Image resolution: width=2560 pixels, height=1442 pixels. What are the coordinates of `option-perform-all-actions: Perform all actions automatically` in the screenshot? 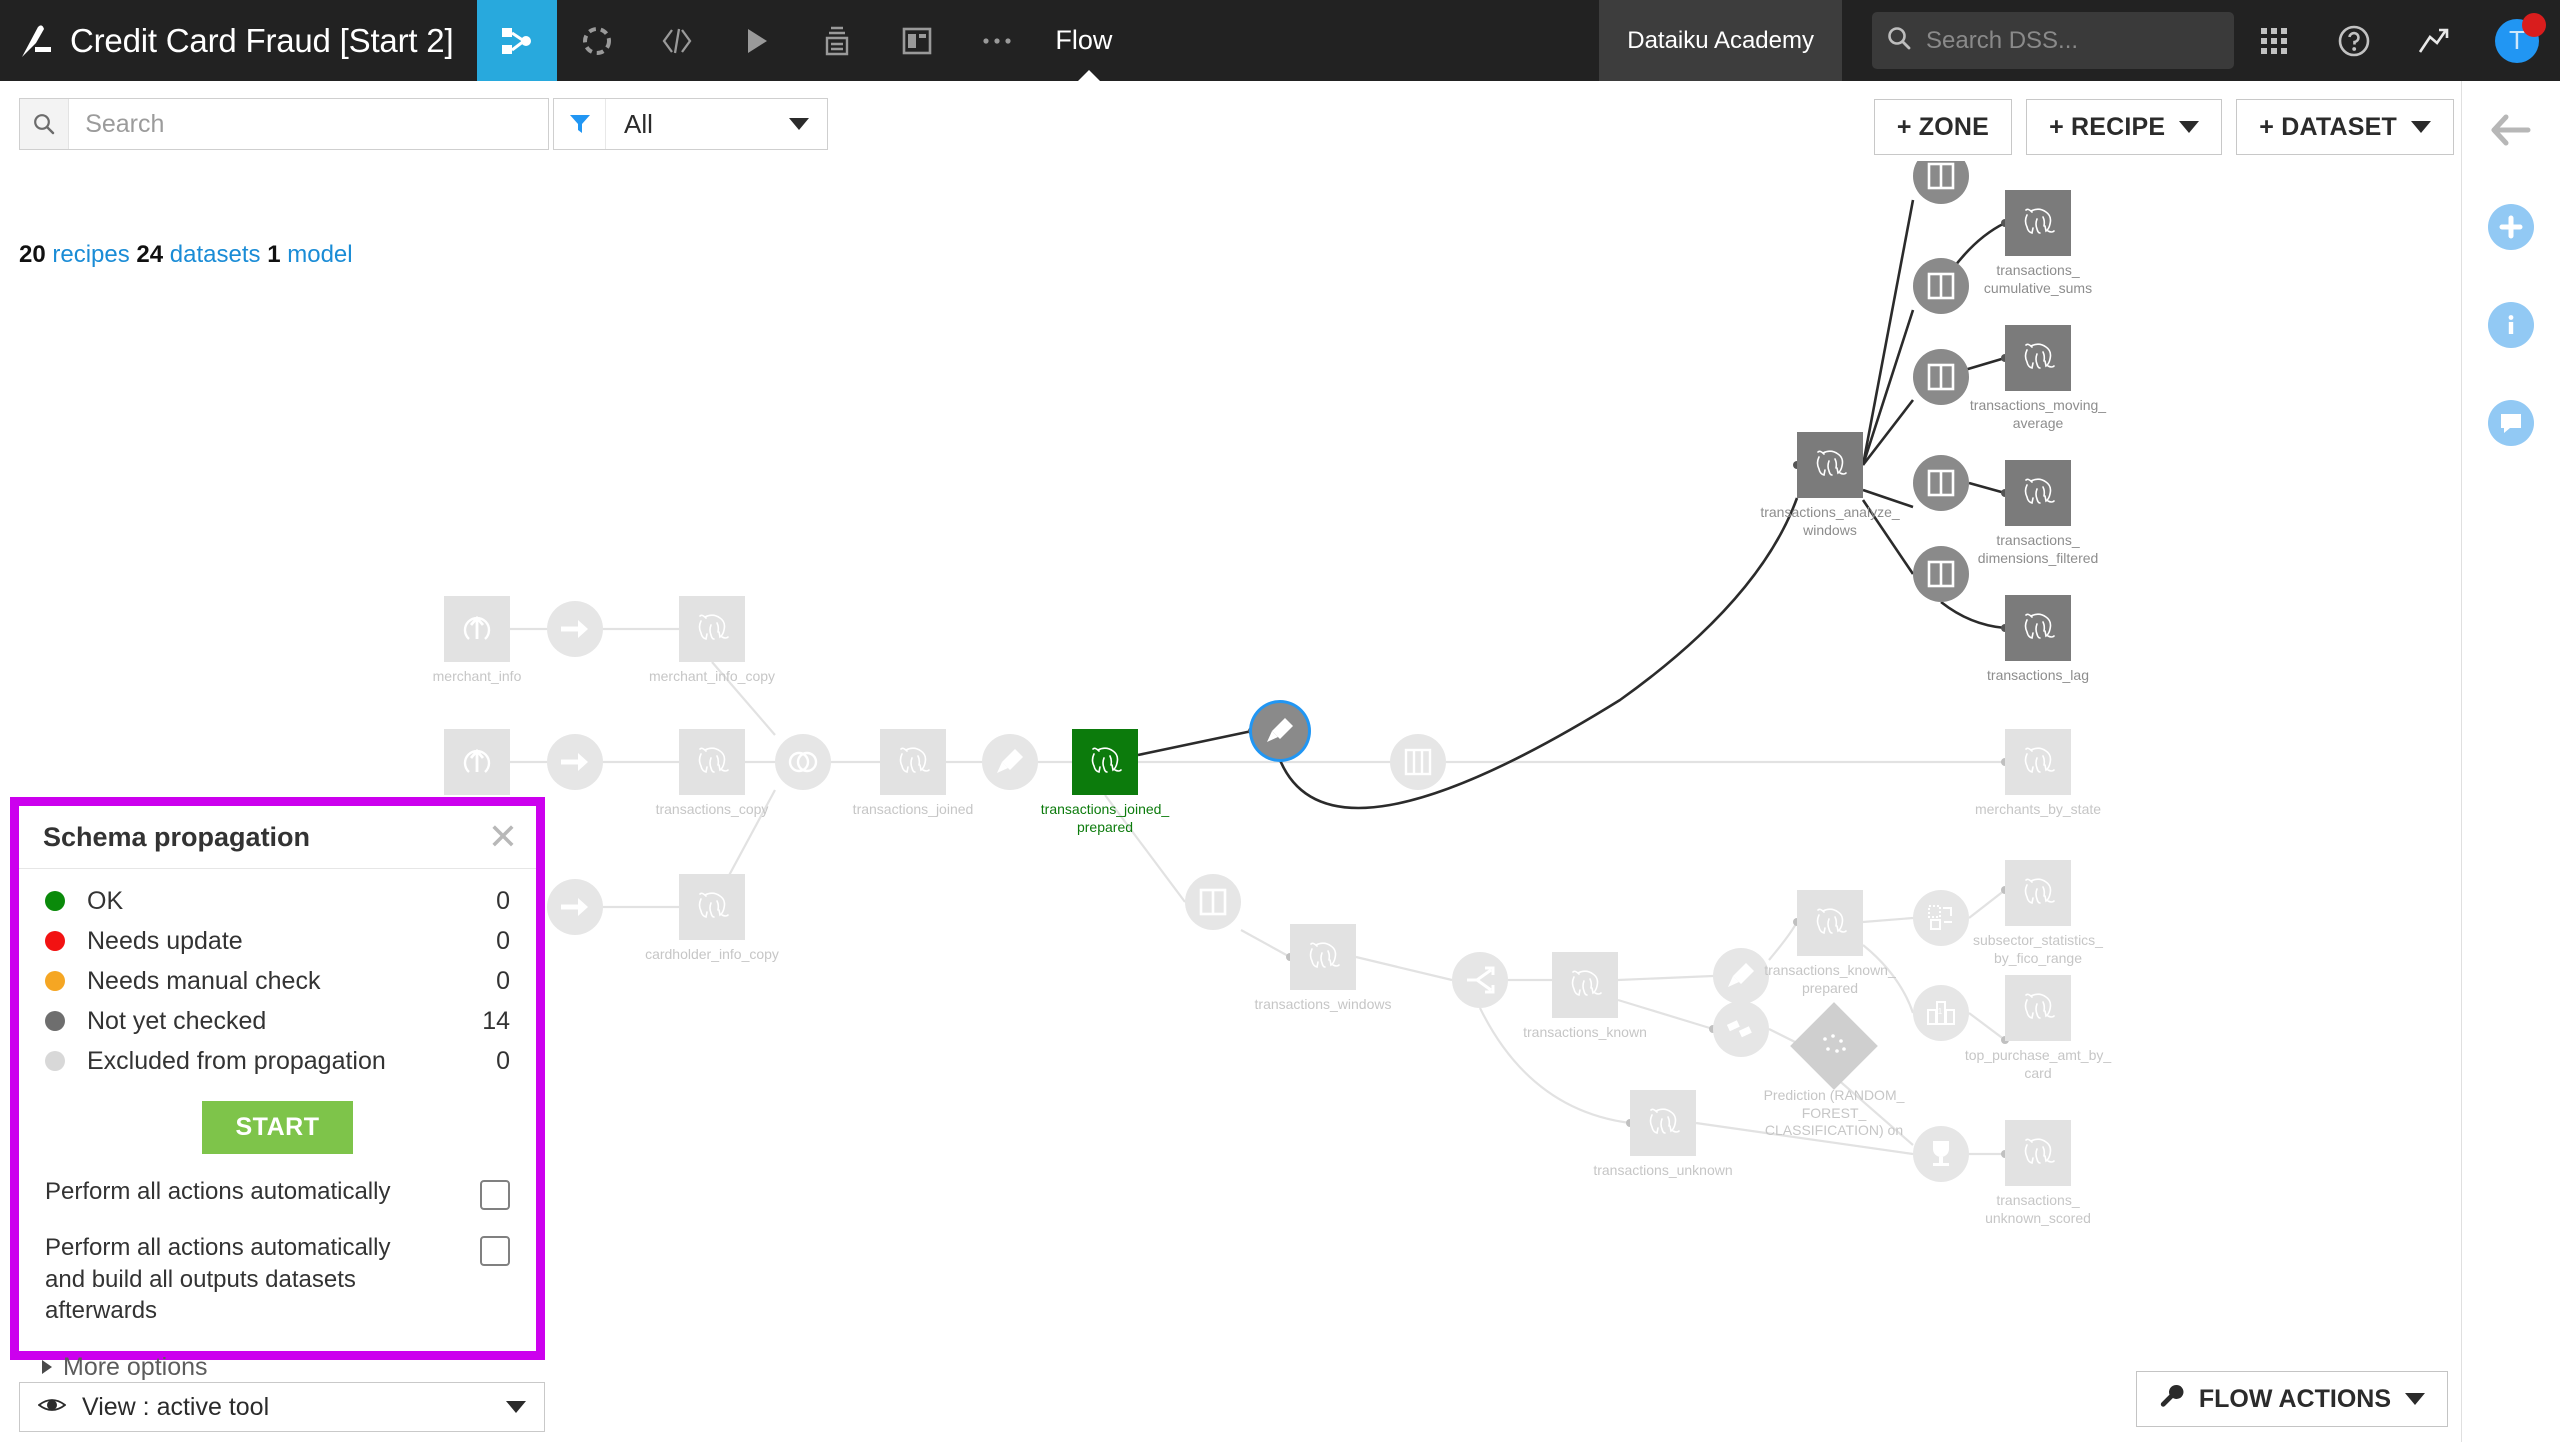 It's located at (277, 1182).